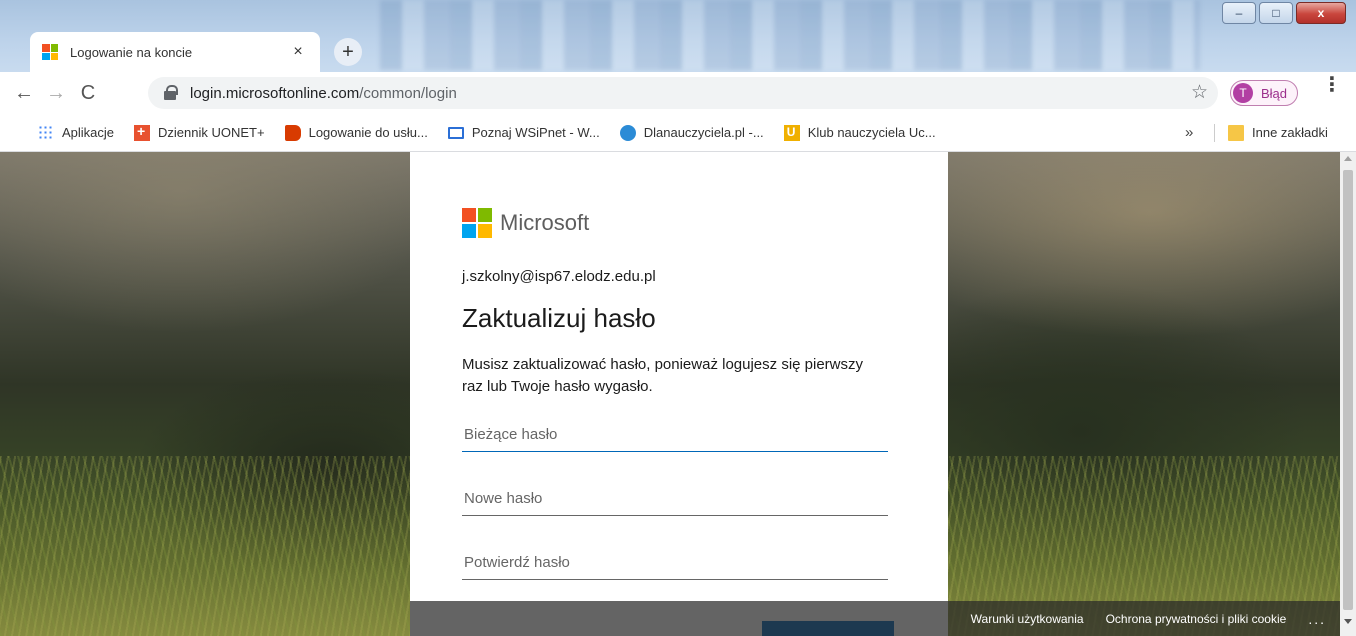  What do you see at coordinates (1239, 13) in the screenshot?
I see `minimize-button: –` at bounding box center [1239, 13].